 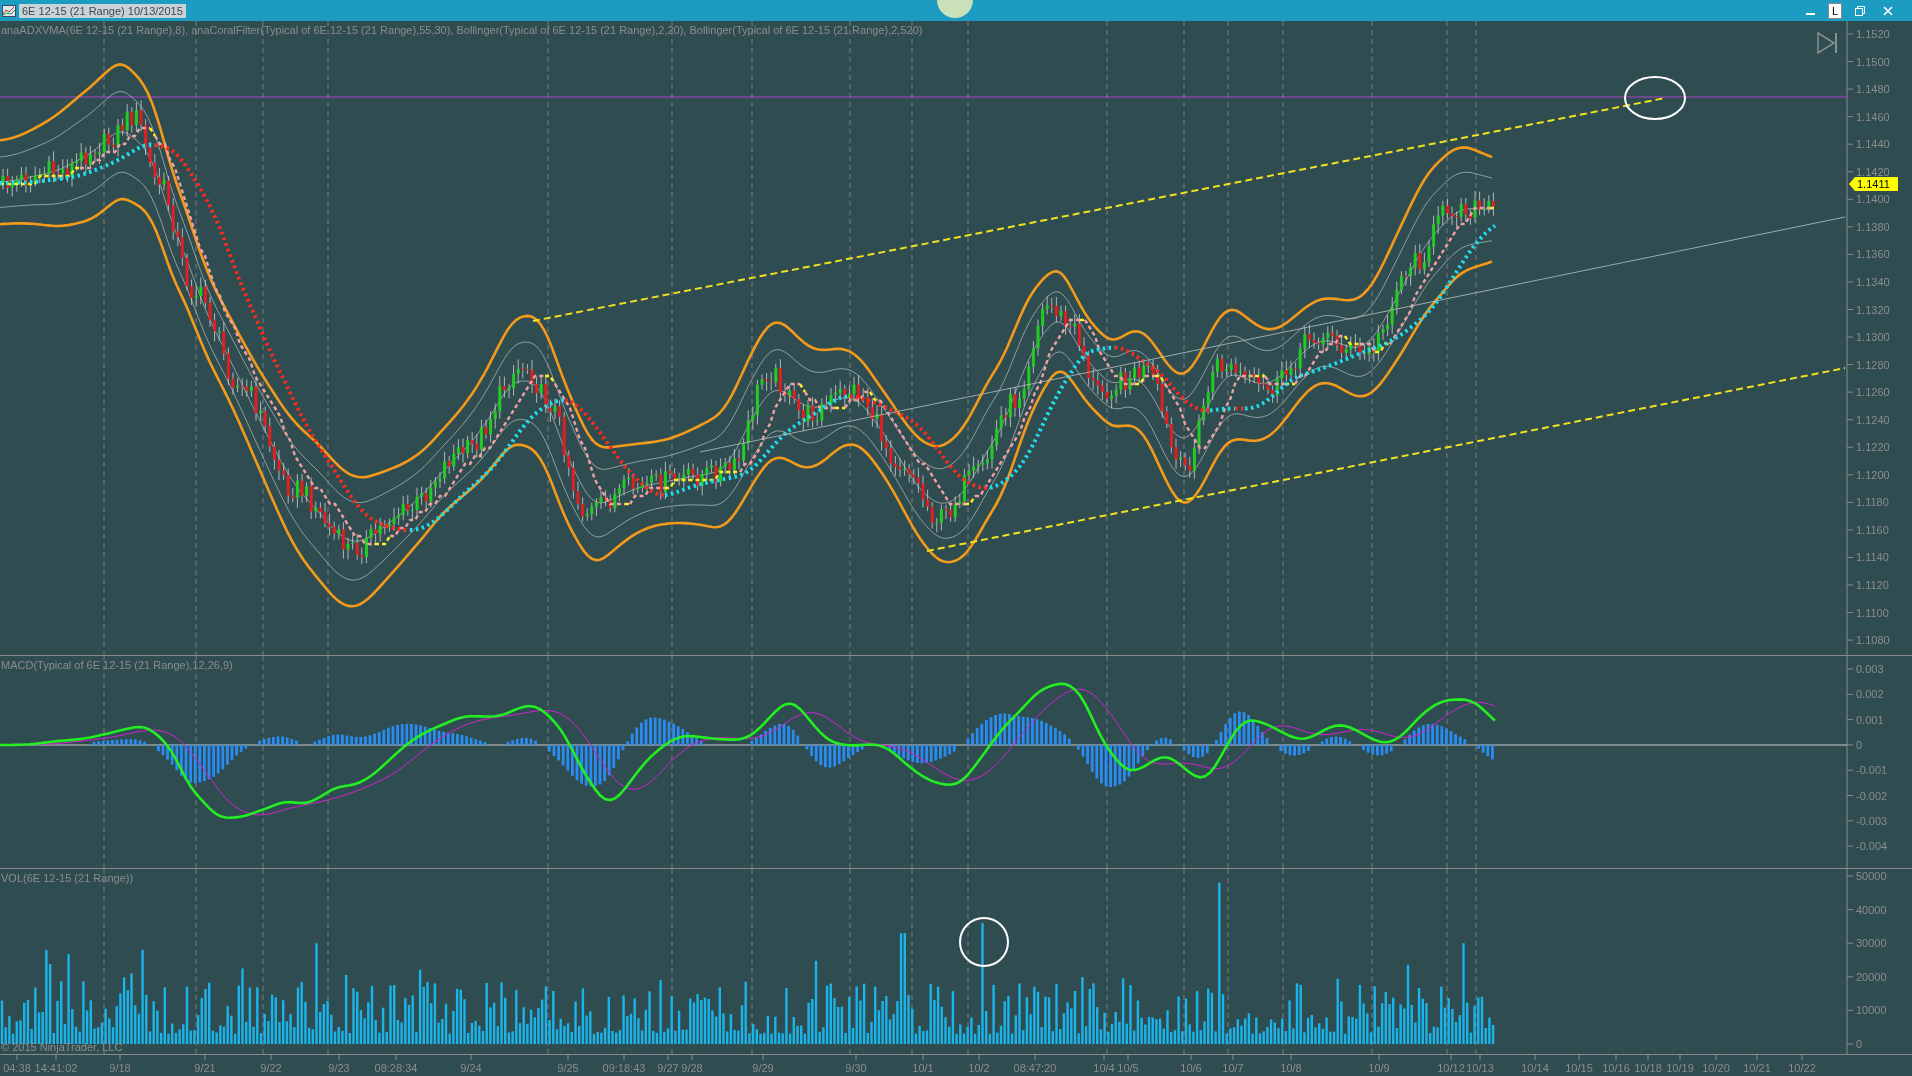 I want to click on axis-label: 50000, so click(x=1871, y=876).